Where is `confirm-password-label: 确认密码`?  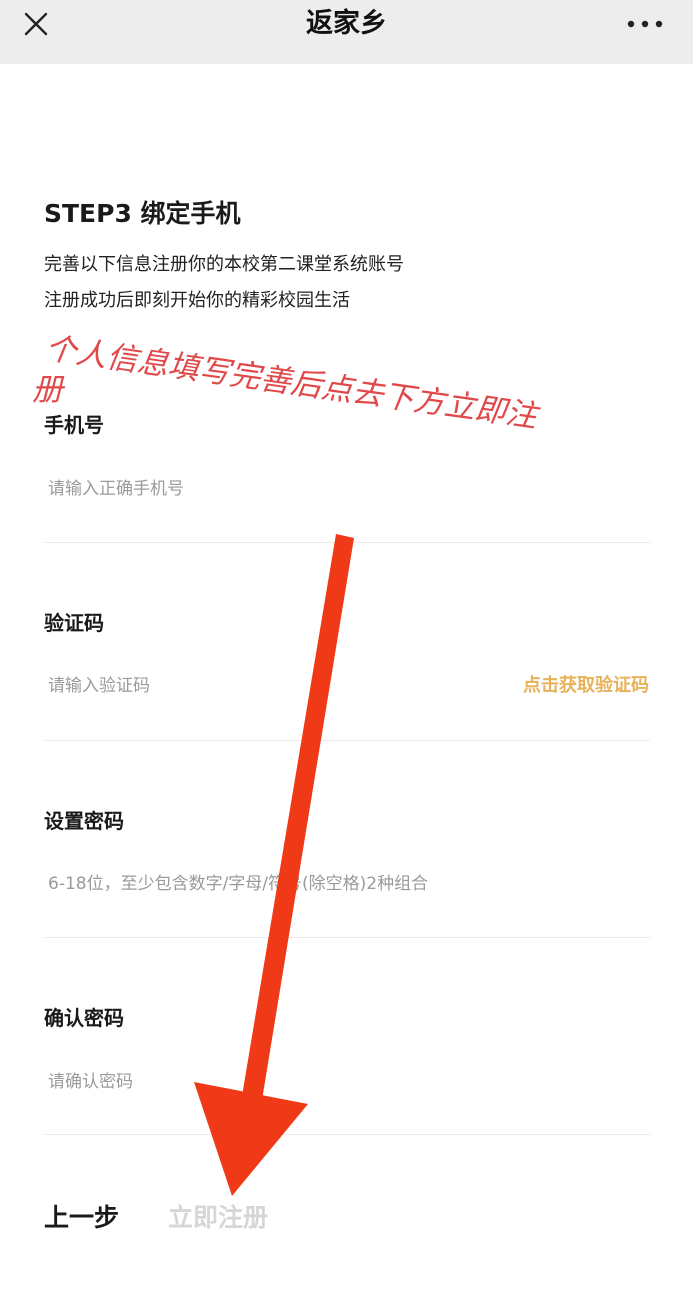 confirm-password-label: 确认密码 is located at coordinates (84, 1018).